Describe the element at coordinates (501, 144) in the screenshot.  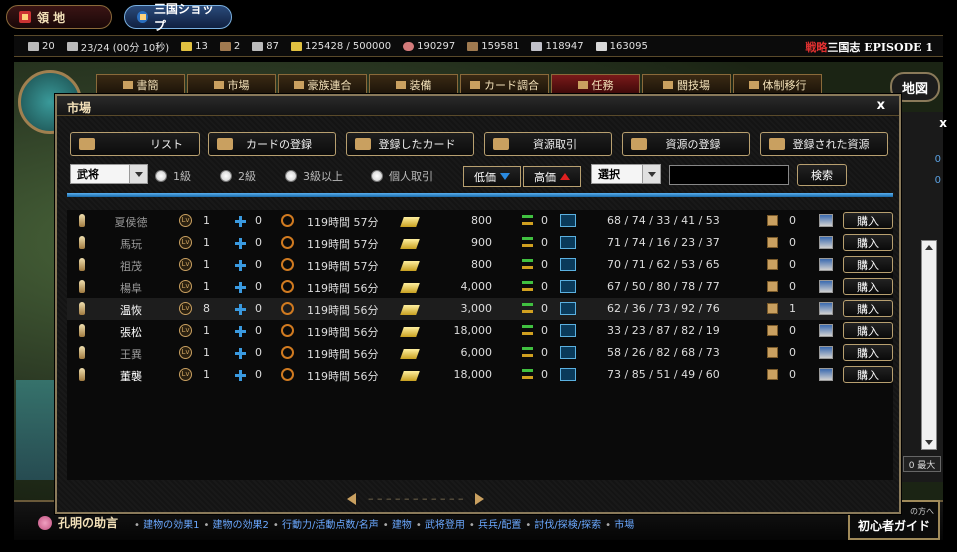
I see `resource-trade-icon` at that location.